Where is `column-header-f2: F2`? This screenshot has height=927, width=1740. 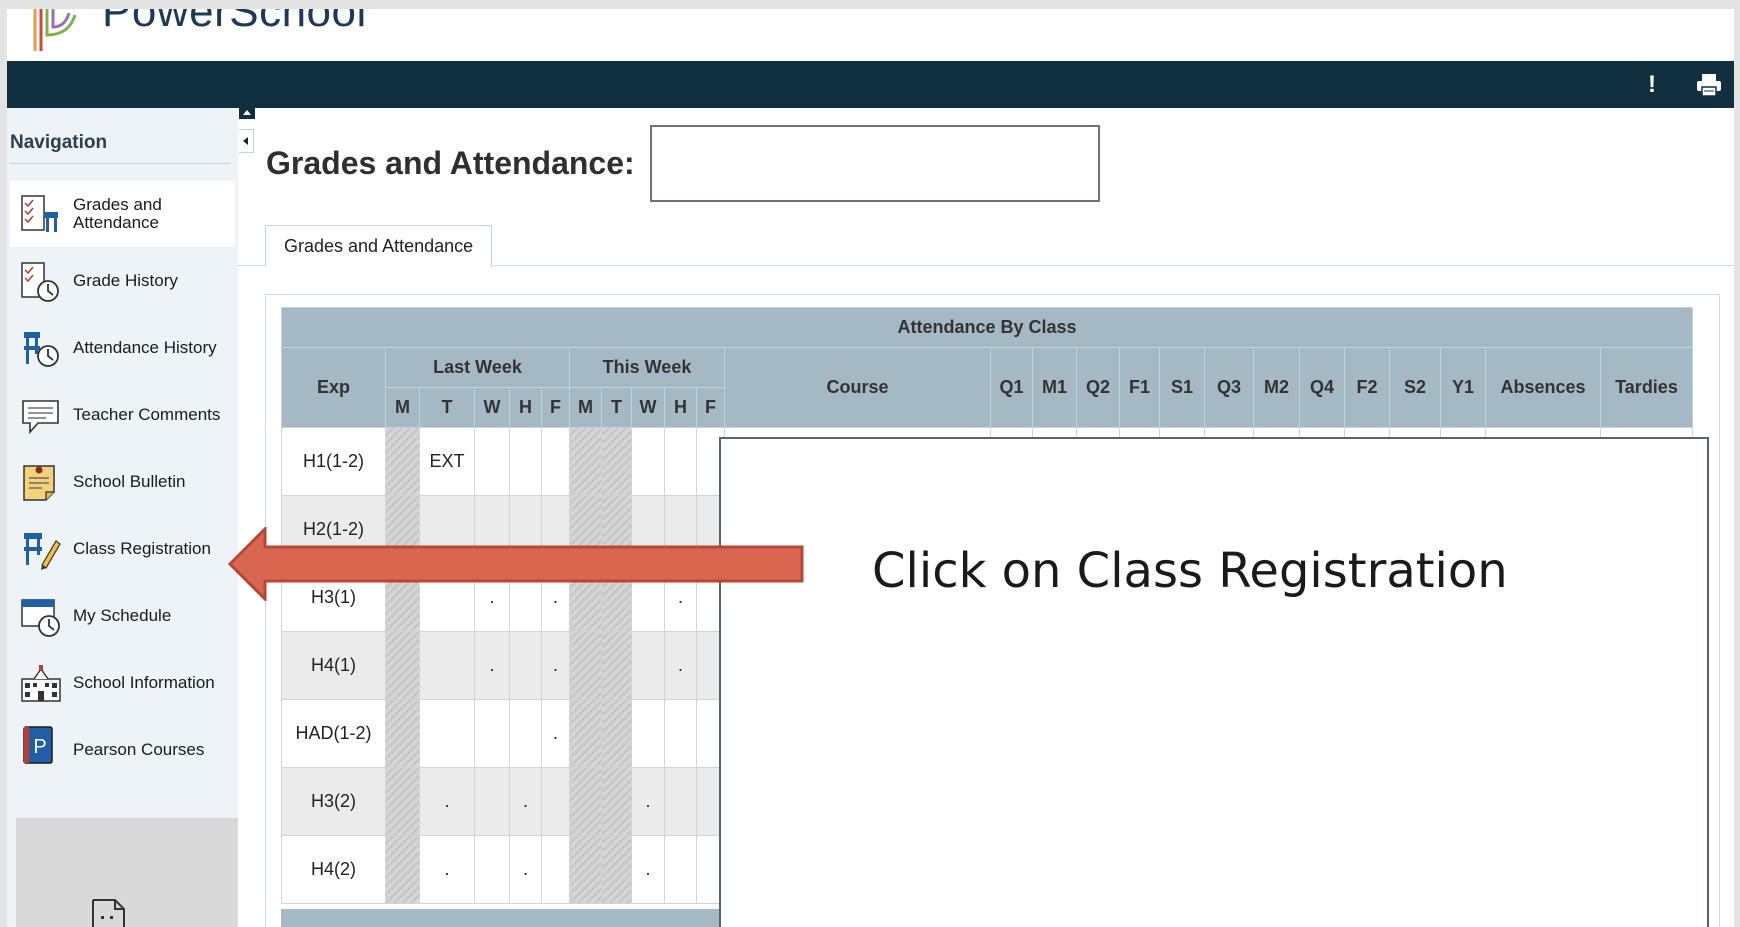 column-header-f2: F2 is located at coordinates (1367, 387).